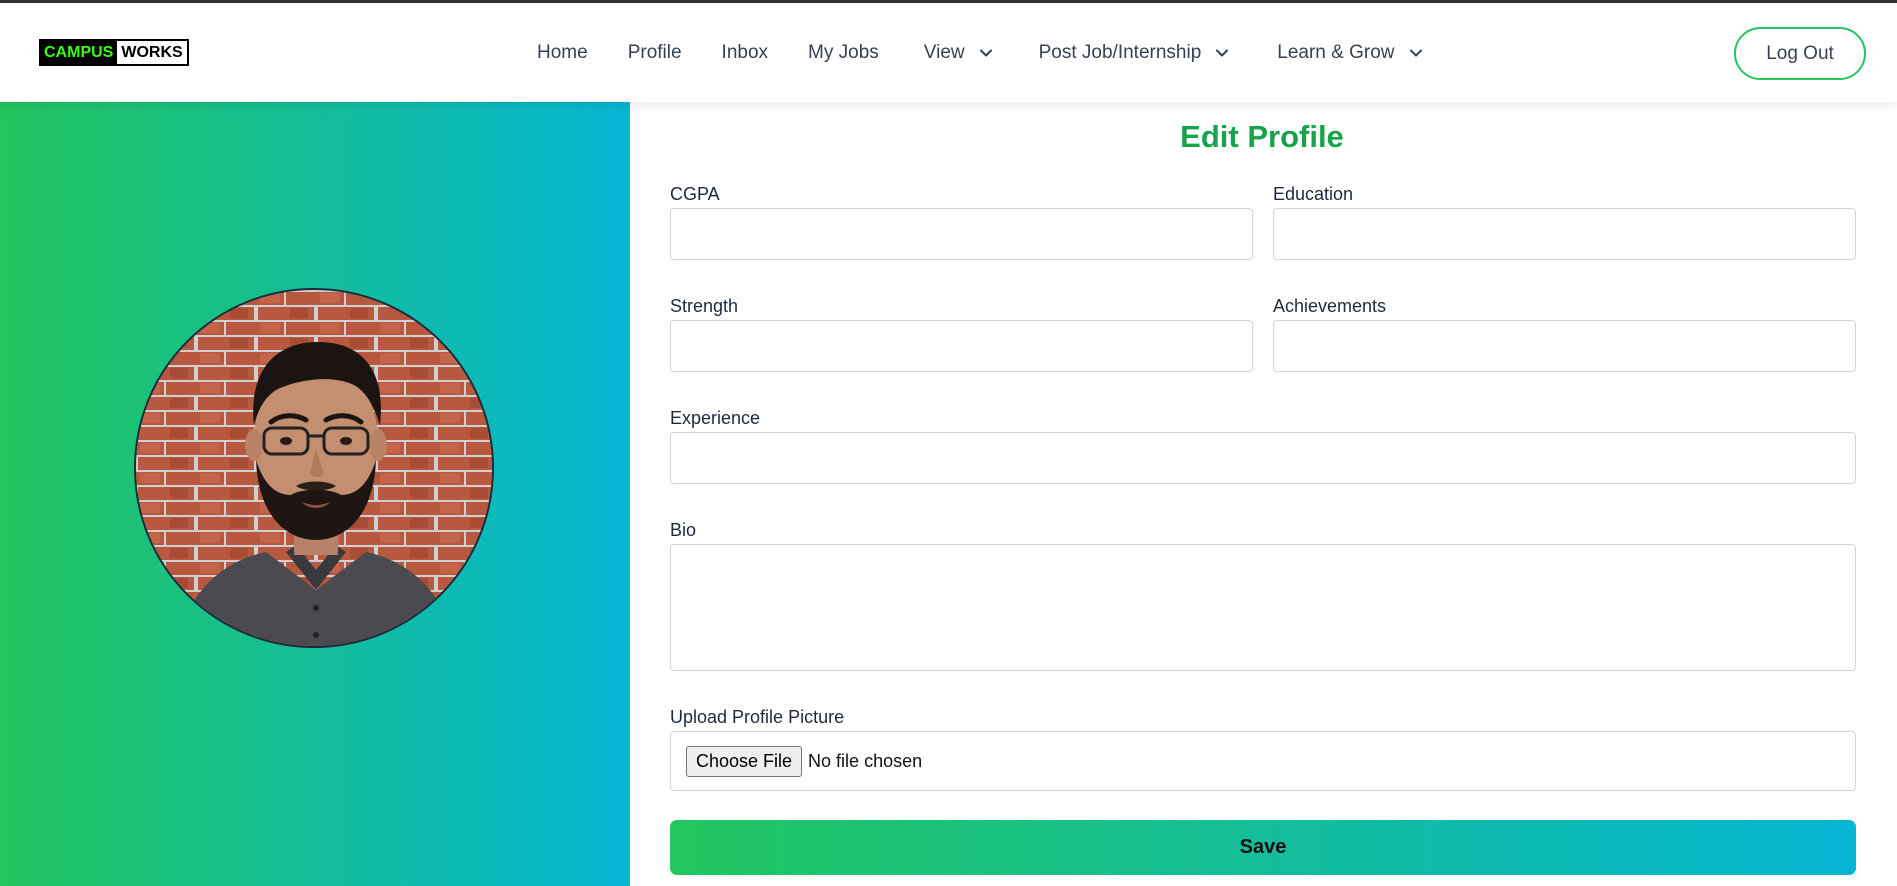 The width and height of the screenshot is (1897, 886). I want to click on nav-item-view: View, so click(958, 53).